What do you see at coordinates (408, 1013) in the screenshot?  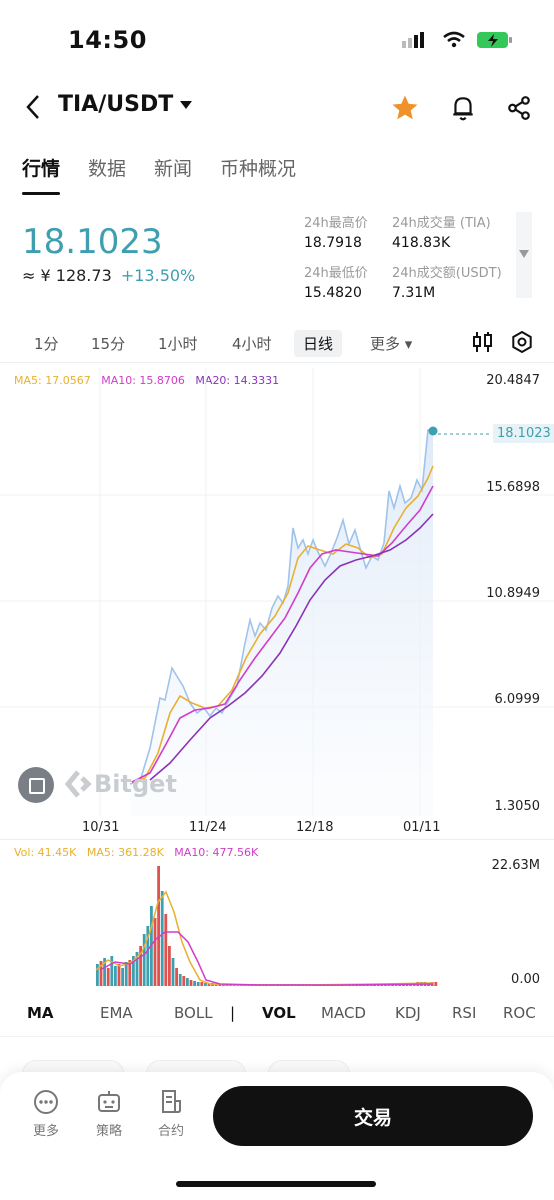 I see `ind-kdj: KDJ` at bounding box center [408, 1013].